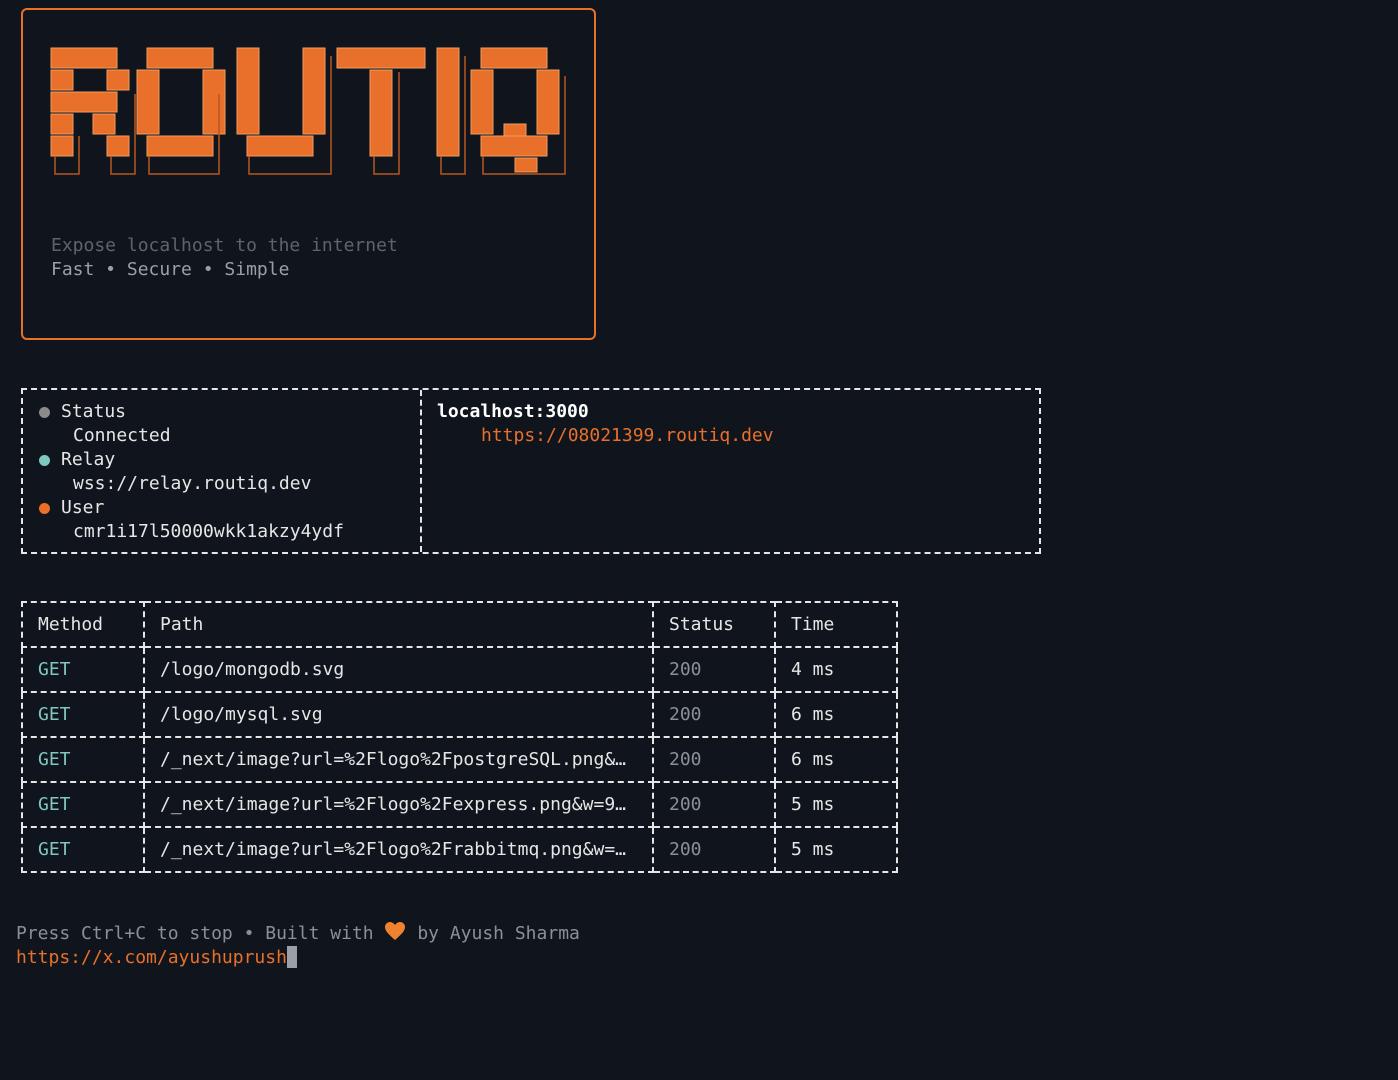  What do you see at coordinates (498, 933) in the screenshot?
I see `footer-suffix: by Ayush Sharma` at bounding box center [498, 933].